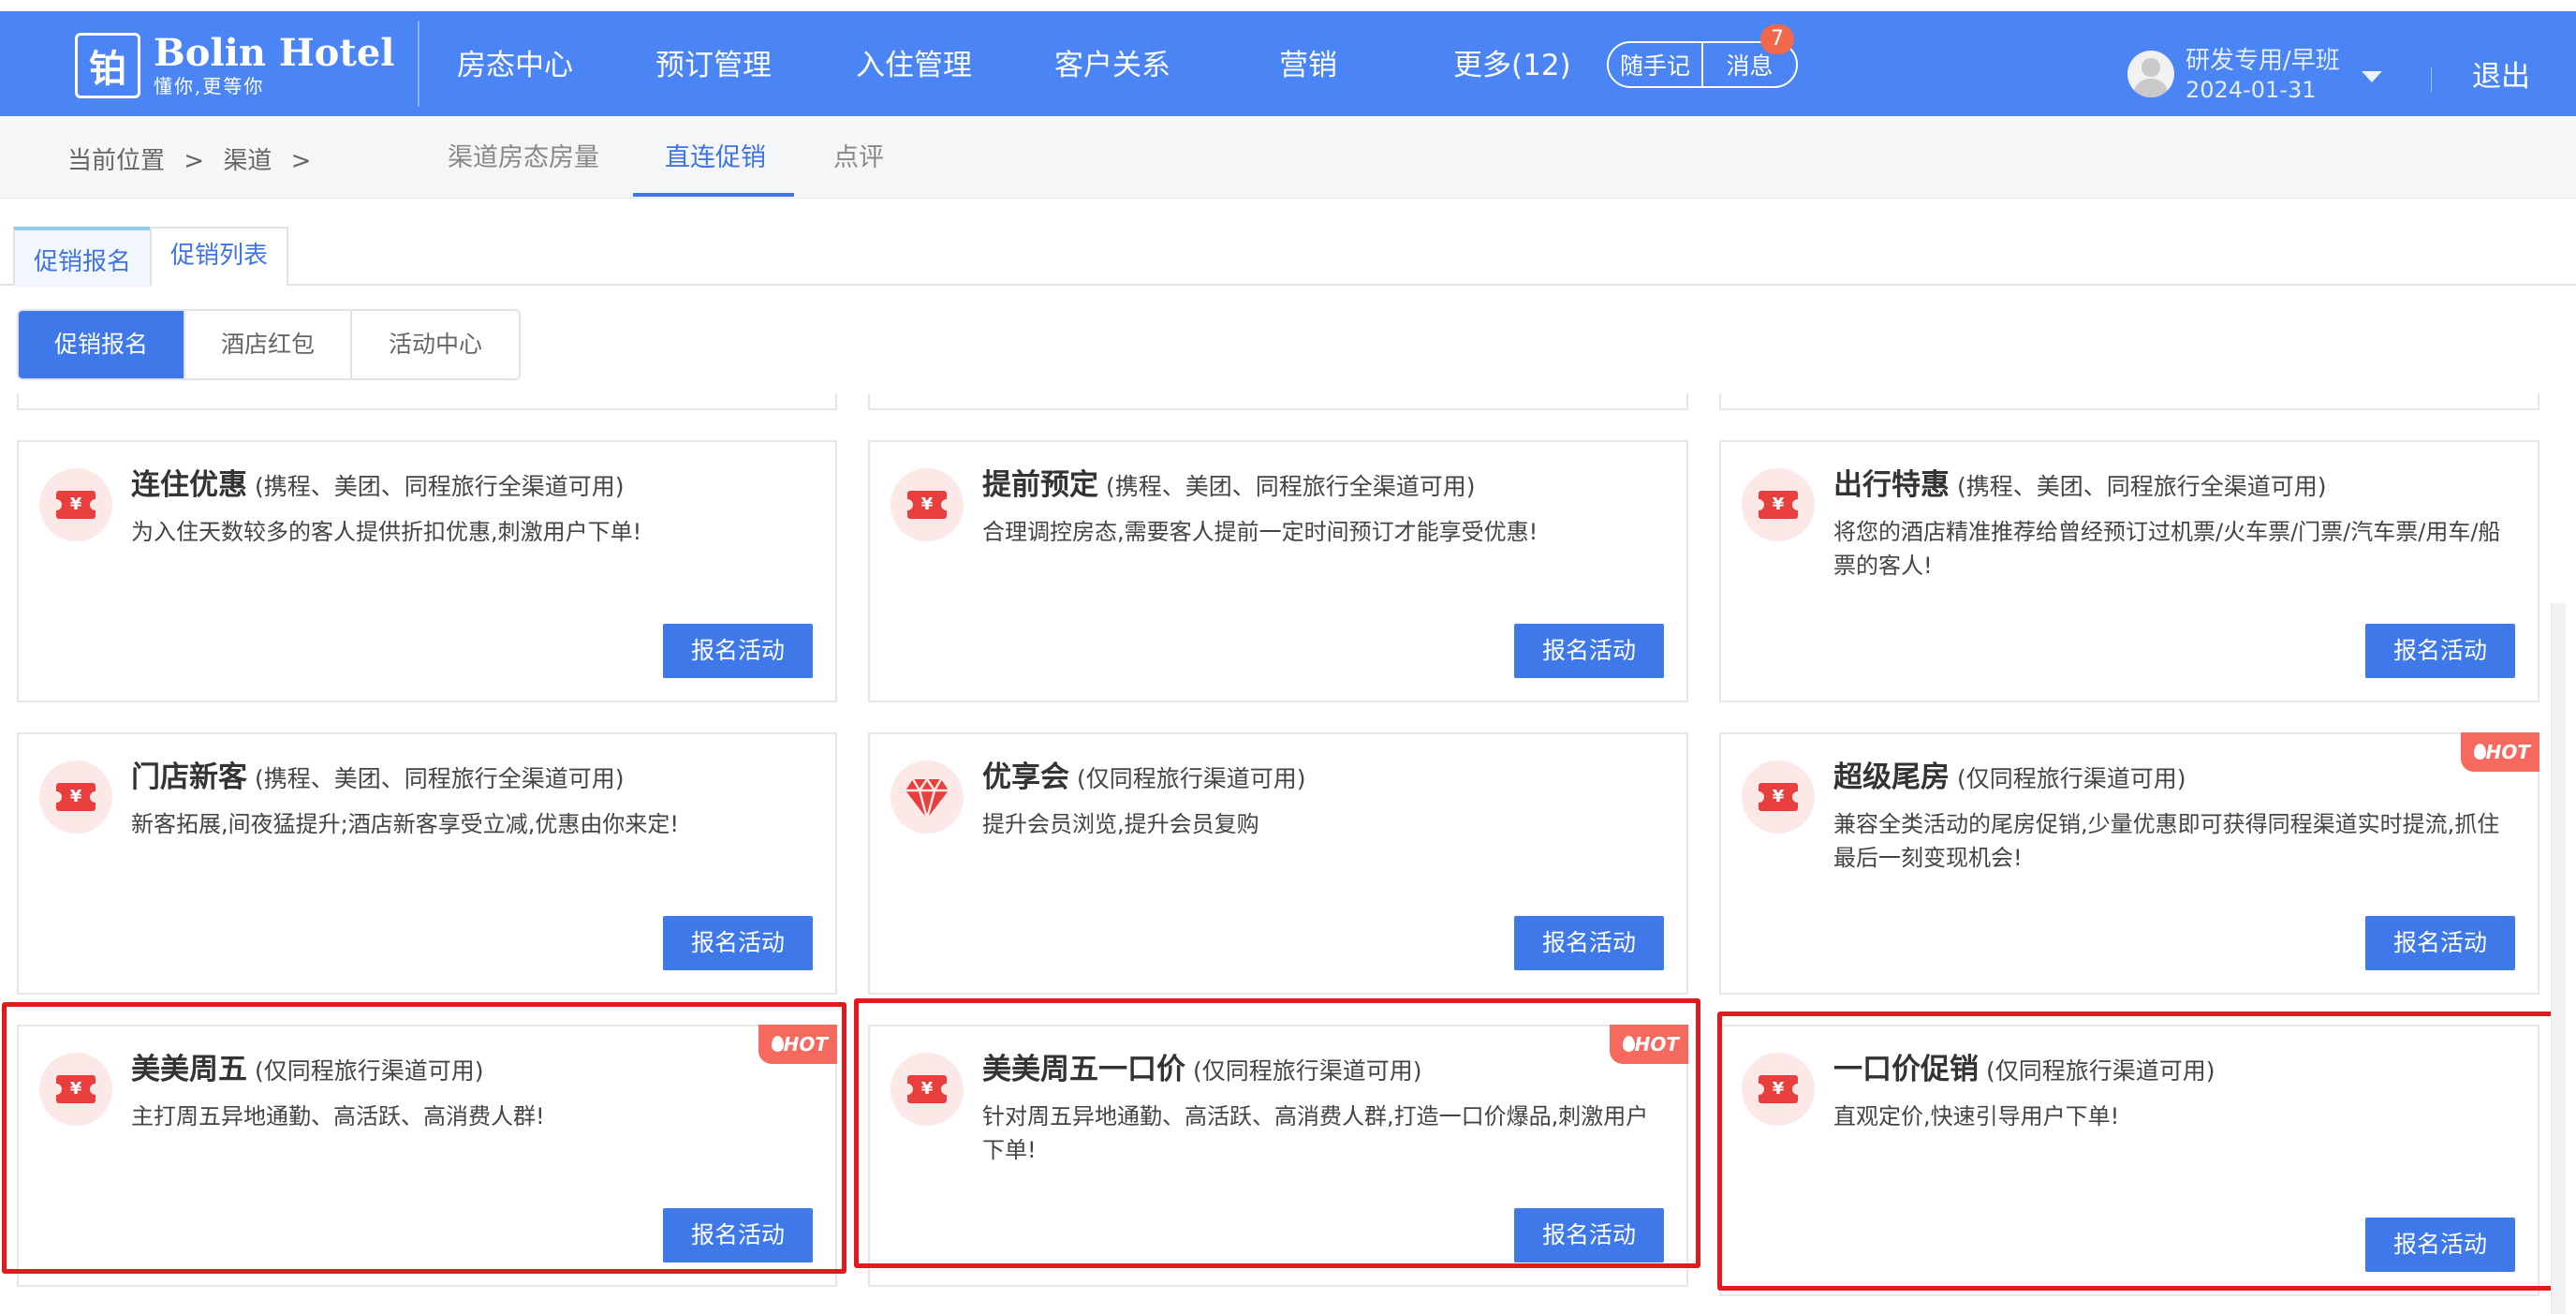  Describe the element at coordinates (2372, 76) in the screenshot. I see `chevron-down-icon` at that location.